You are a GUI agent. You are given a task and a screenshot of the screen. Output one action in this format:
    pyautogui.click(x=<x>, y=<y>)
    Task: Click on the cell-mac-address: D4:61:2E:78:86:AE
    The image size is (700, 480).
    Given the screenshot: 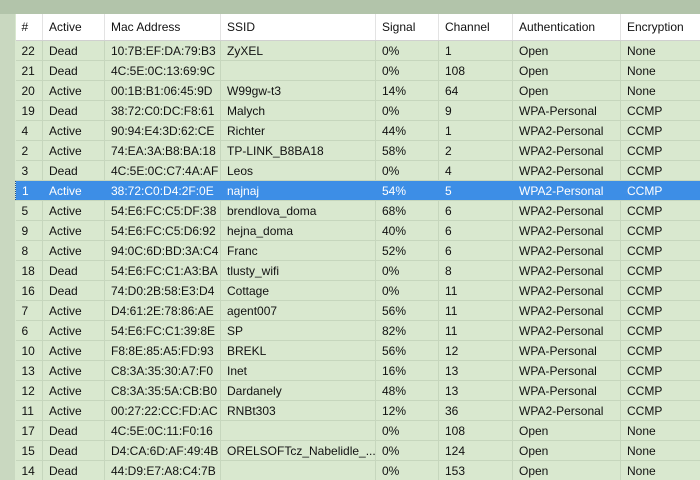 What is the action you would take?
    pyautogui.click(x=162, y=310)
    